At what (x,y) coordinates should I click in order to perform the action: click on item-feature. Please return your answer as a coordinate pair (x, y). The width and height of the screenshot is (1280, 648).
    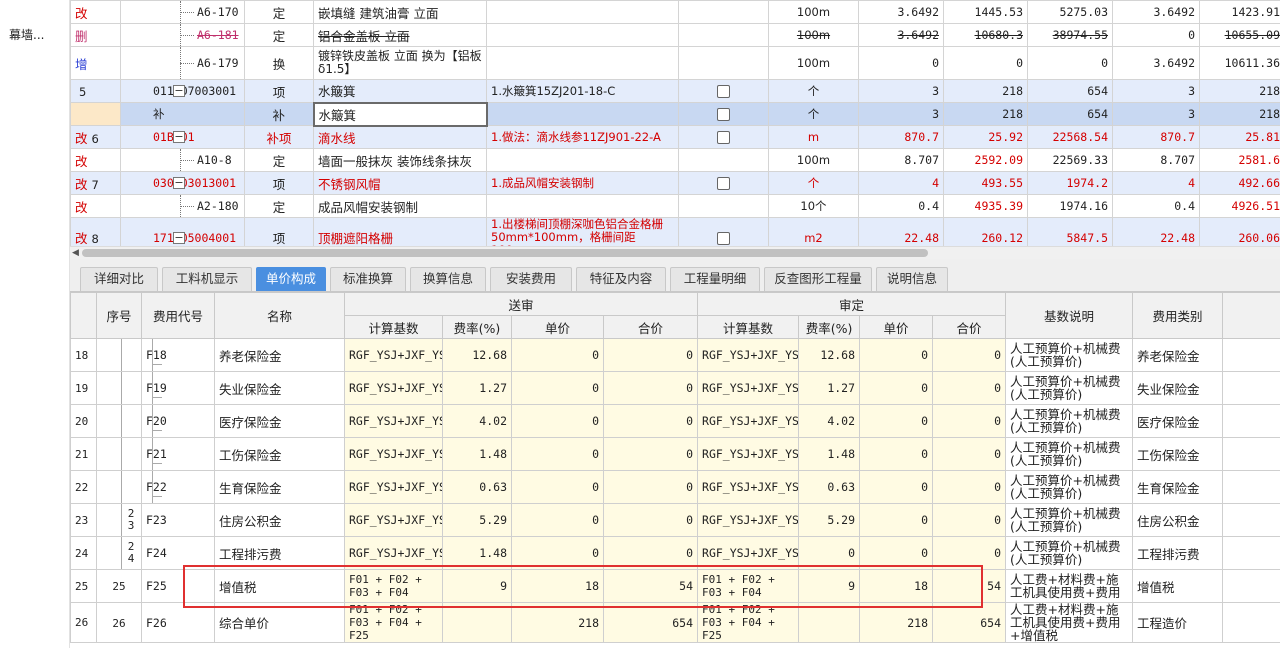
    Looking at the image, I should click on (582, 63).